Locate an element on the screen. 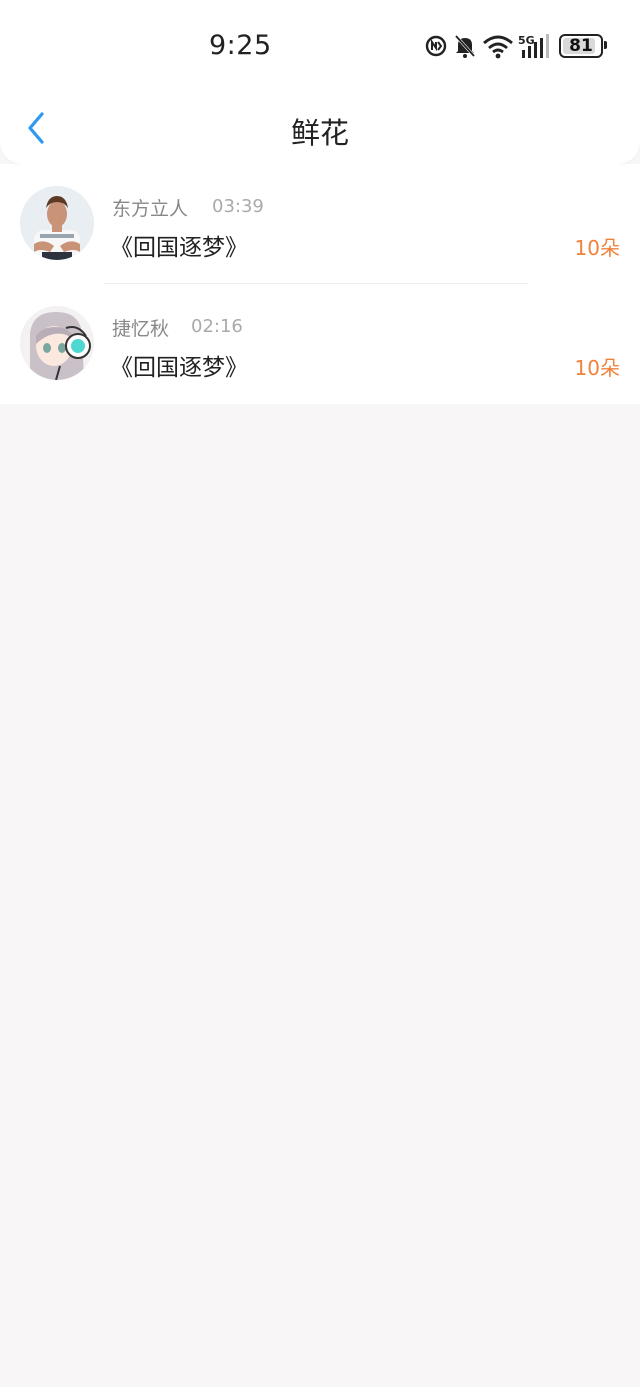 Image resolution: width=640 pixels, height=1387 pixels. sender-name: 东方立人 is located at coordinates (150, 209).